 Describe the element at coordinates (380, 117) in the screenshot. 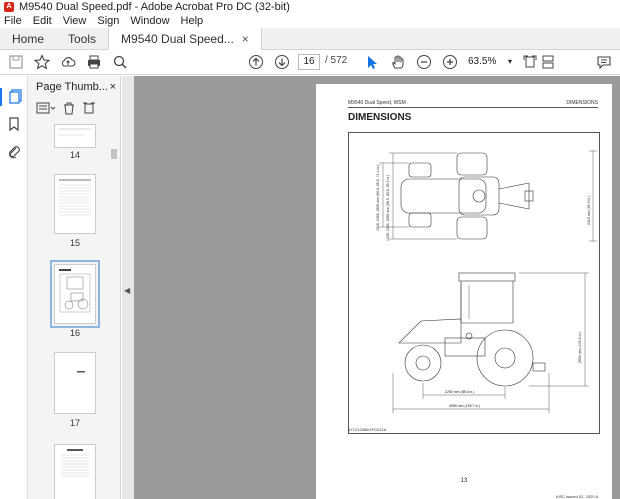

I see `page-title: DIMENSIONS` at that location.